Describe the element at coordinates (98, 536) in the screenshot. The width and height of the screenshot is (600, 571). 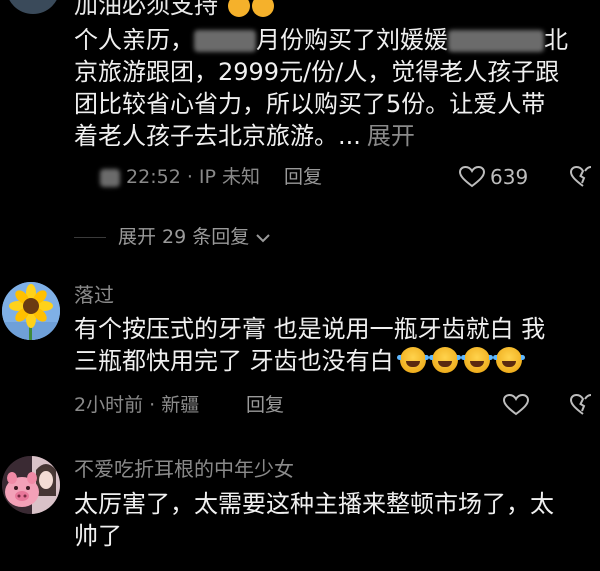
I see `comment-text-line: 帅了` at that location.